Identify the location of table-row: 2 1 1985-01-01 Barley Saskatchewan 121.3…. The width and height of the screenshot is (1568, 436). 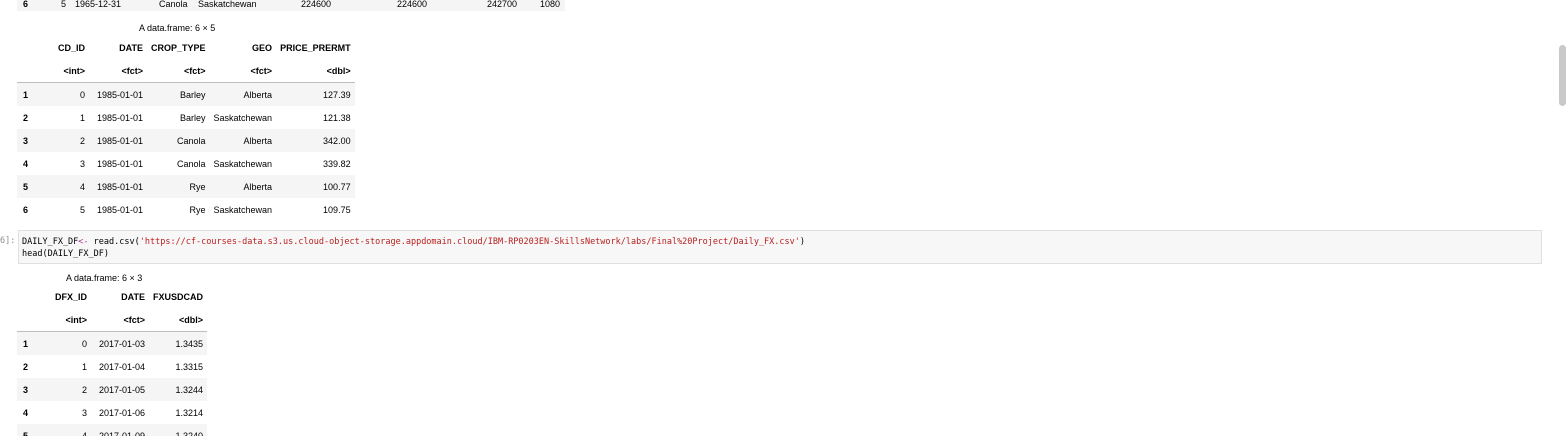
(186, 117).